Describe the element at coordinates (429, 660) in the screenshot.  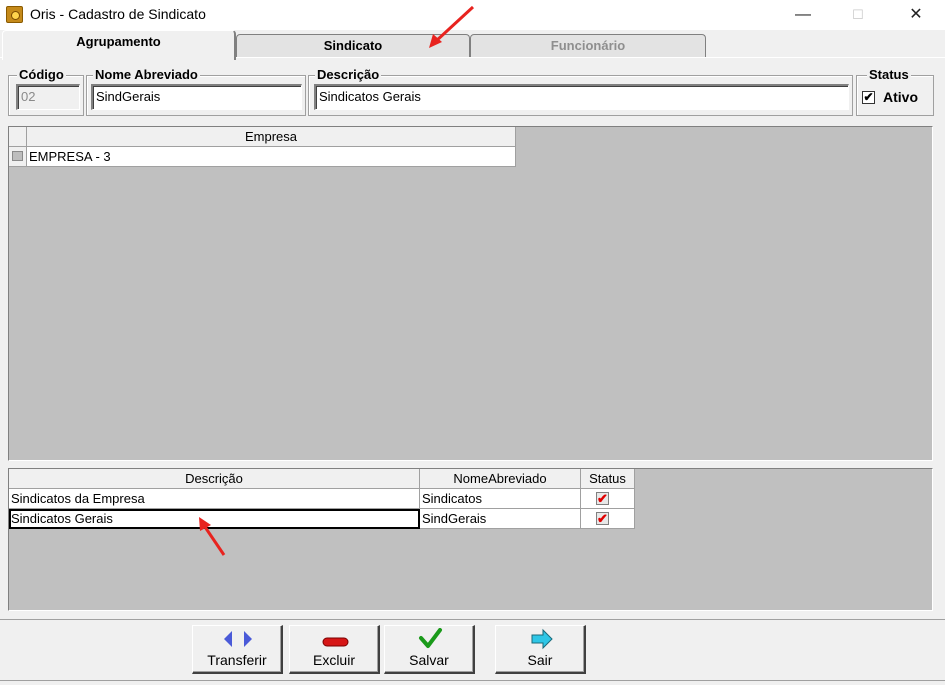
I see `salvar-label: Salvar` at that location.